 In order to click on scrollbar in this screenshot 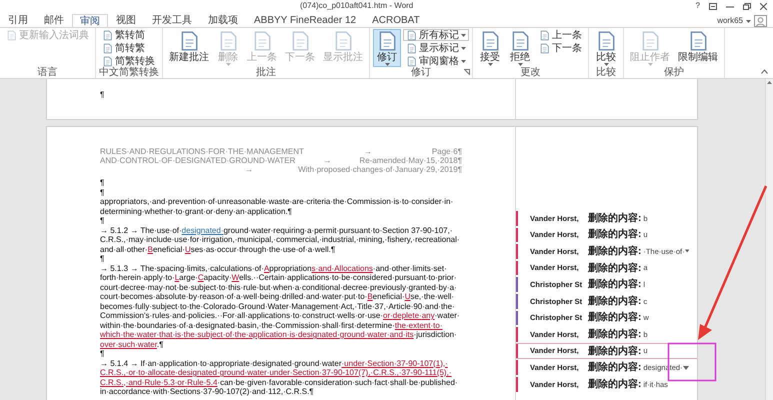, I will do `click(769, 239)`.